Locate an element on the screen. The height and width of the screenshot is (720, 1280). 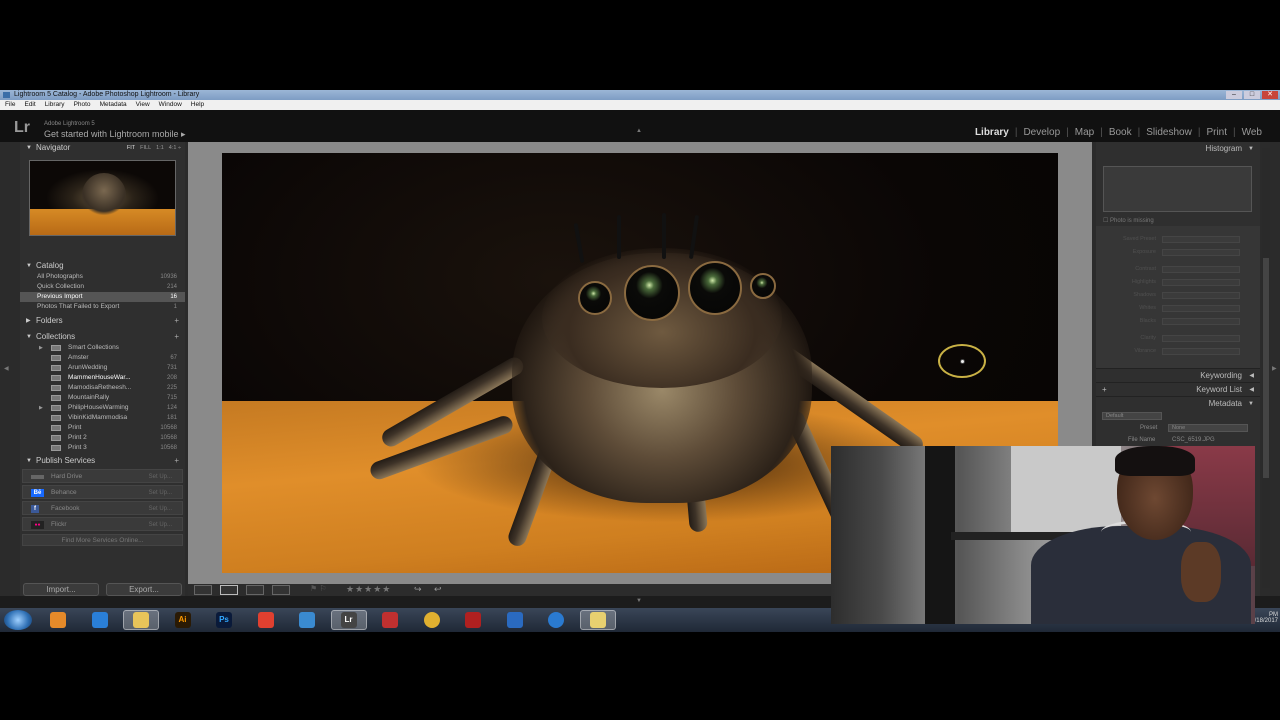
menu-help: Help is located at coordinates (197, 105).